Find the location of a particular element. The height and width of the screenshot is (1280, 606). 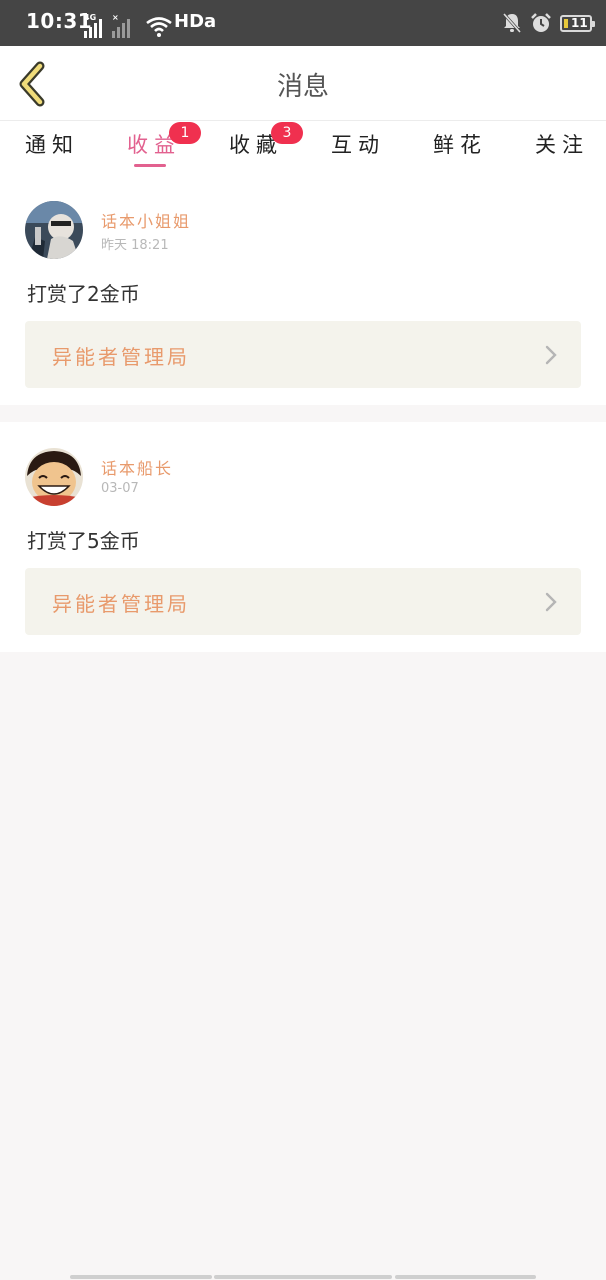

tab-label: 通知 is located at coordinates (52, 145).